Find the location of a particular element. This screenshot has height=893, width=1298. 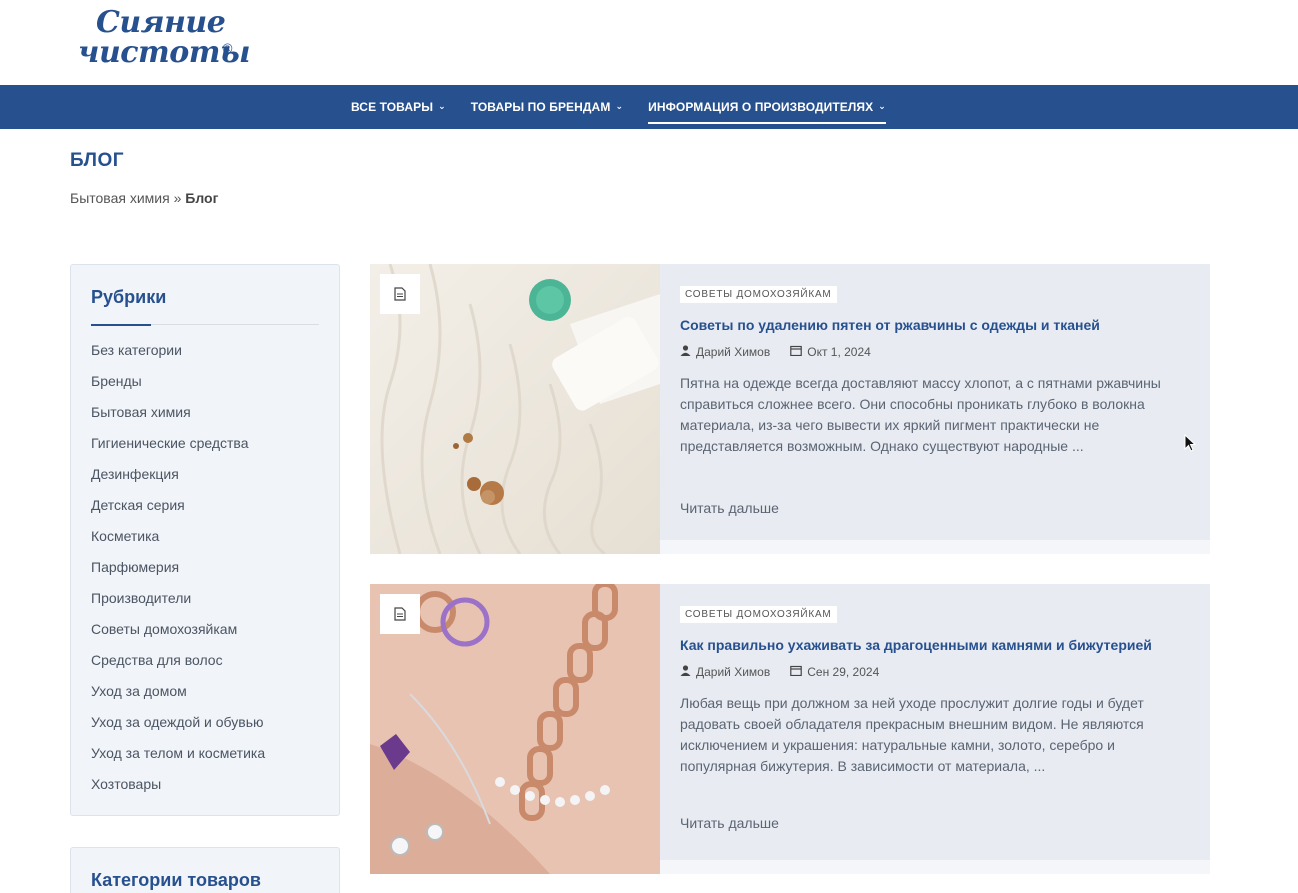

page-title: БЛОГ is located at coordinates (97, 160).